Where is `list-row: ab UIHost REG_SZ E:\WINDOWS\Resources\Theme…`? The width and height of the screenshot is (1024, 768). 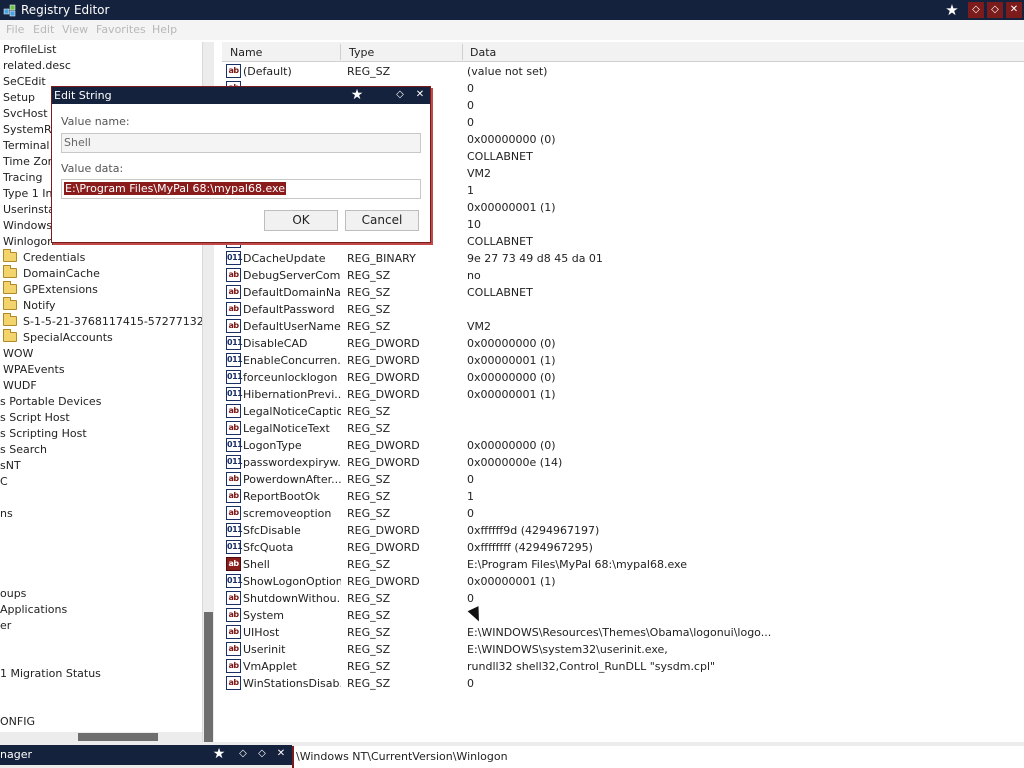 list-row: ab UIHost REG_SZ E:\WINDOWS\Resources\Theme… is located at coordinates (623, 632).